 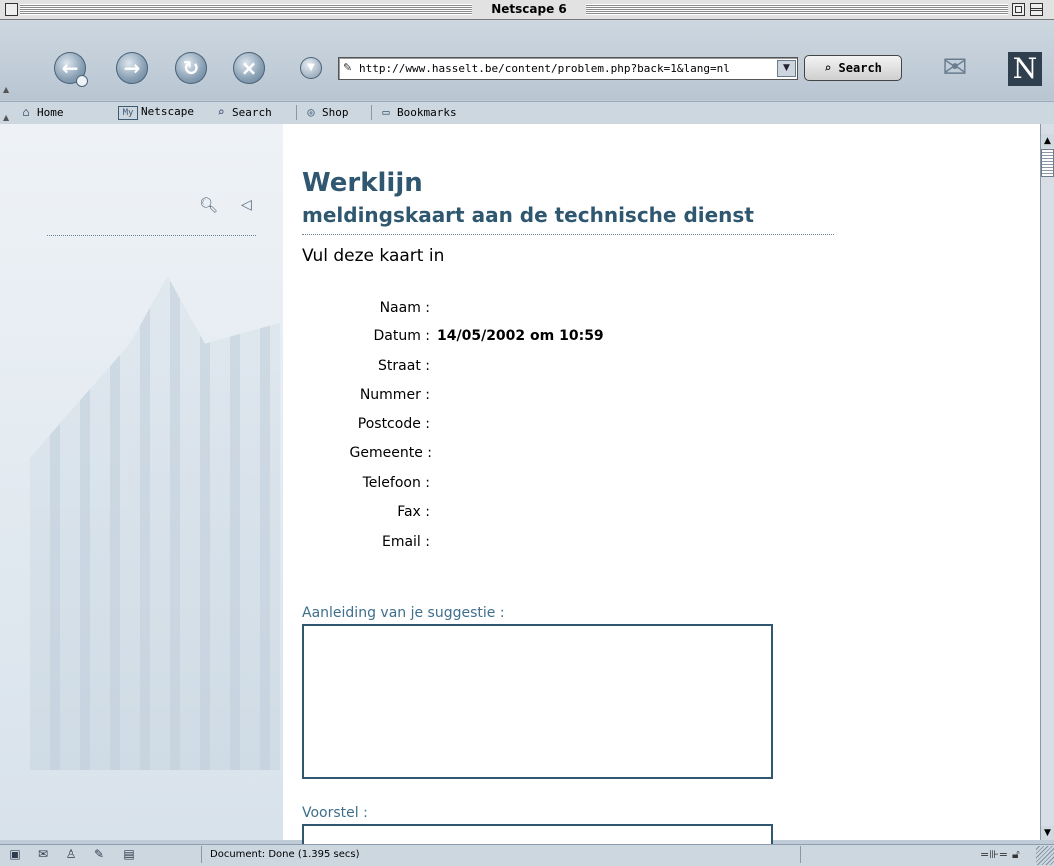 I want to click on page-proxy-icon: ✎, so click(x=349, y=67).